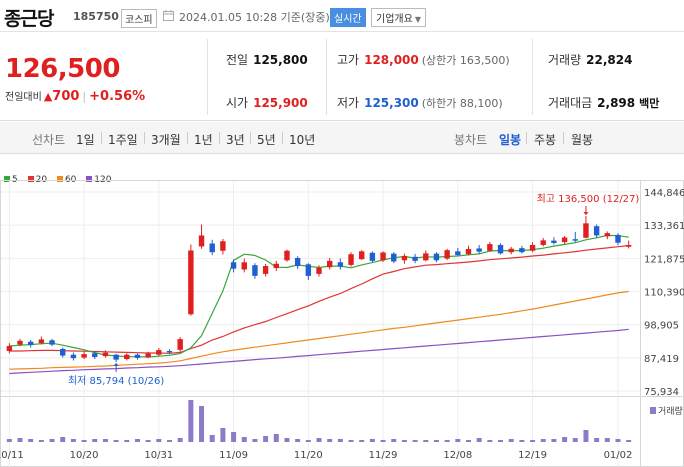 The height and width of the screenshot is (467, 684). Describe the element at coordinates (235, 139) in the screenshot. I see `tab-3y: 3년` at that location.